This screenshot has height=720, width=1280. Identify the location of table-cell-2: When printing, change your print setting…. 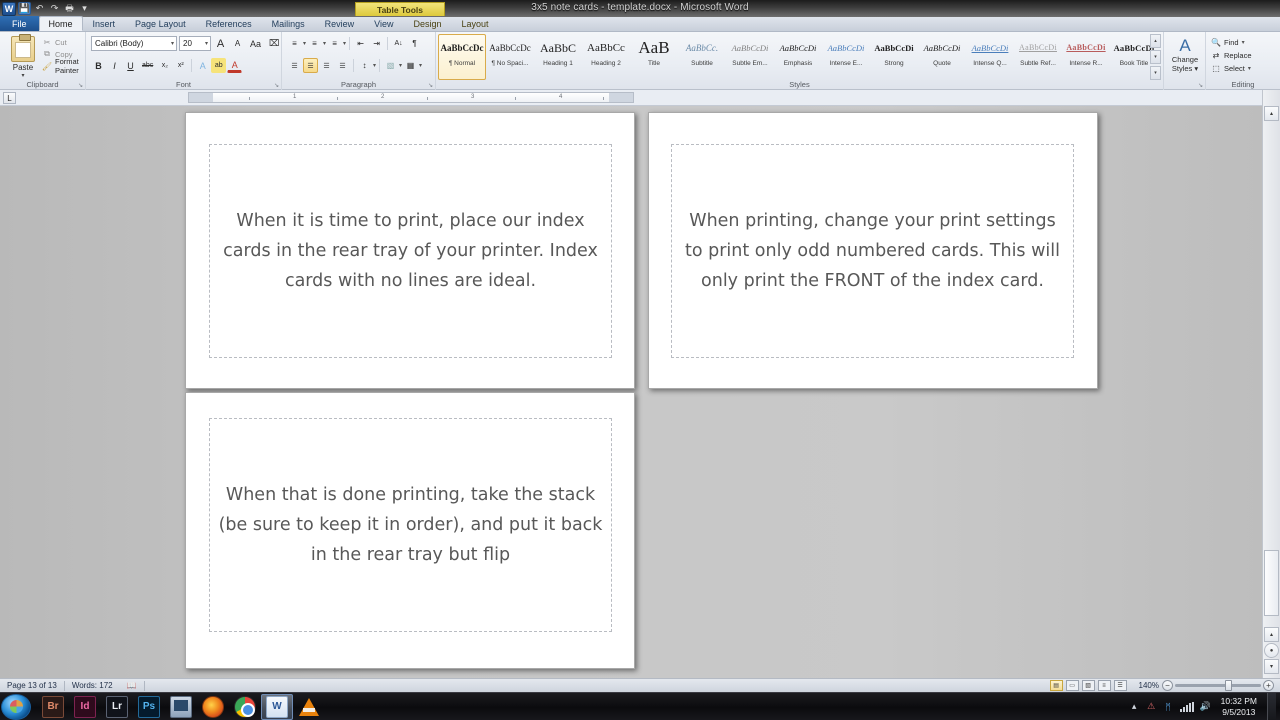
(872, 251).